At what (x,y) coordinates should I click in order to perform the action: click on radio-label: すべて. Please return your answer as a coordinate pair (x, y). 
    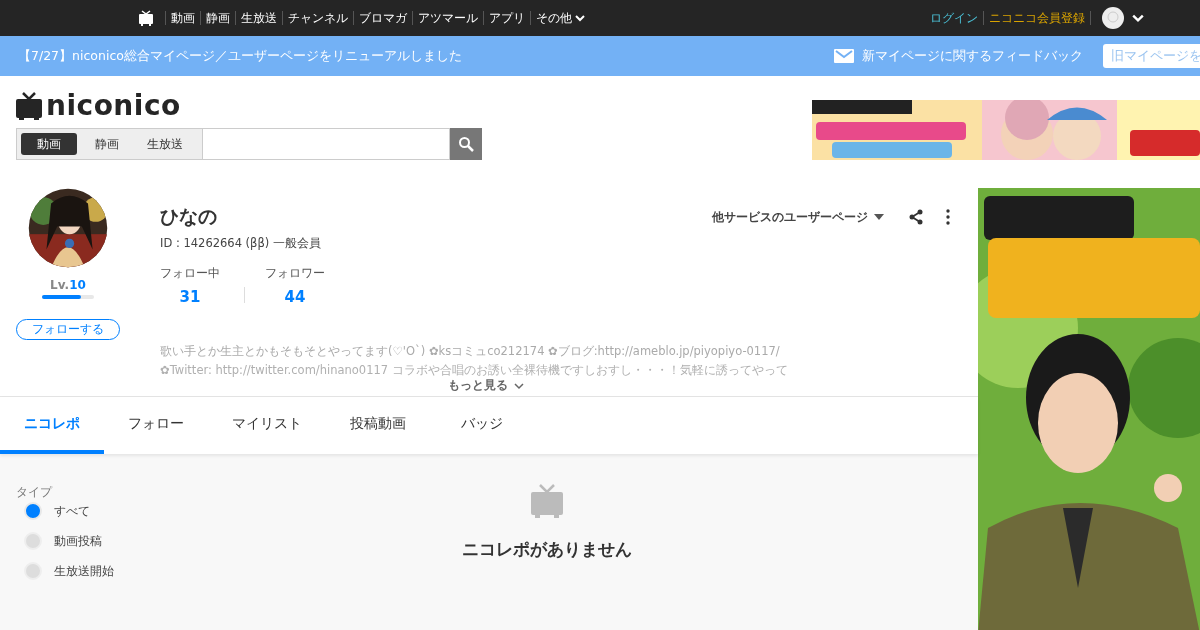
    Looking at the image, I should click on (72, 511).